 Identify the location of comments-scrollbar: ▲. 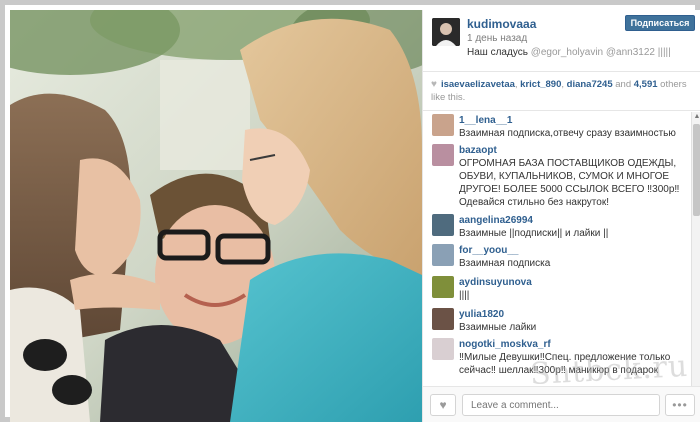
(695, 249).